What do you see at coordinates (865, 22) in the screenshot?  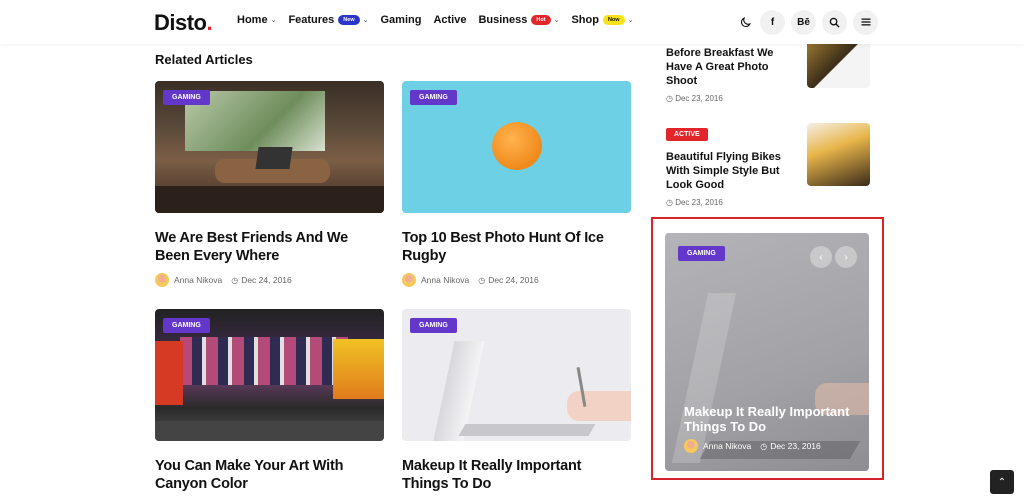 I see `menu-icon` at bounding box center [865, 22].